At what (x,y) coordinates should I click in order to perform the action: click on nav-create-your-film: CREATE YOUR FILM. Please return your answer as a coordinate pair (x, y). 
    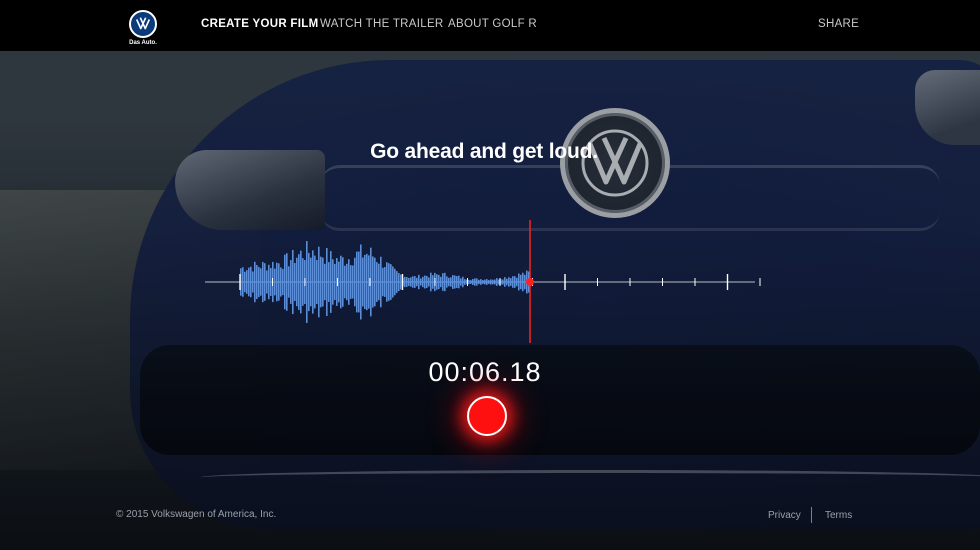
    Looking at the image, I should click on (259, 24).